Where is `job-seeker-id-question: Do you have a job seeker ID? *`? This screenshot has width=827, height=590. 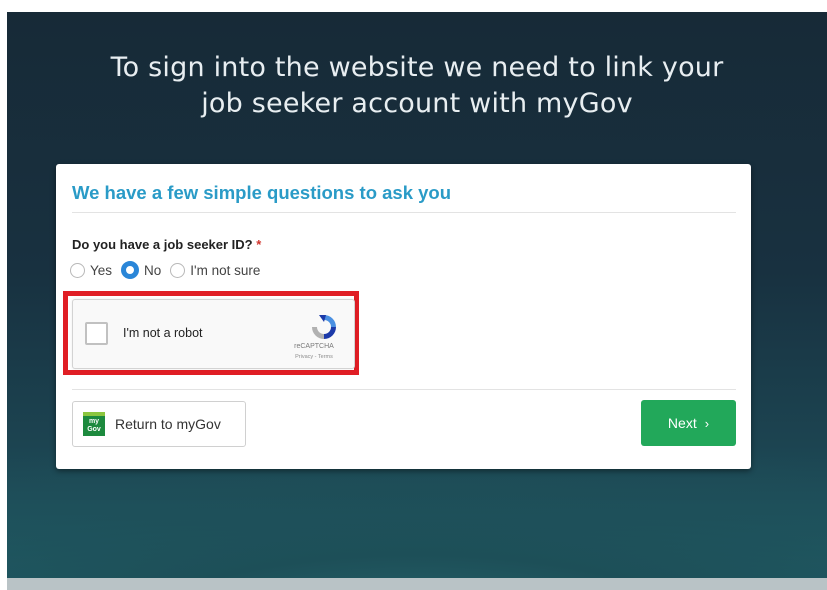 job-seeker-id-question: Do you have a job seeker ID? * is located at coordinates (166, 244).